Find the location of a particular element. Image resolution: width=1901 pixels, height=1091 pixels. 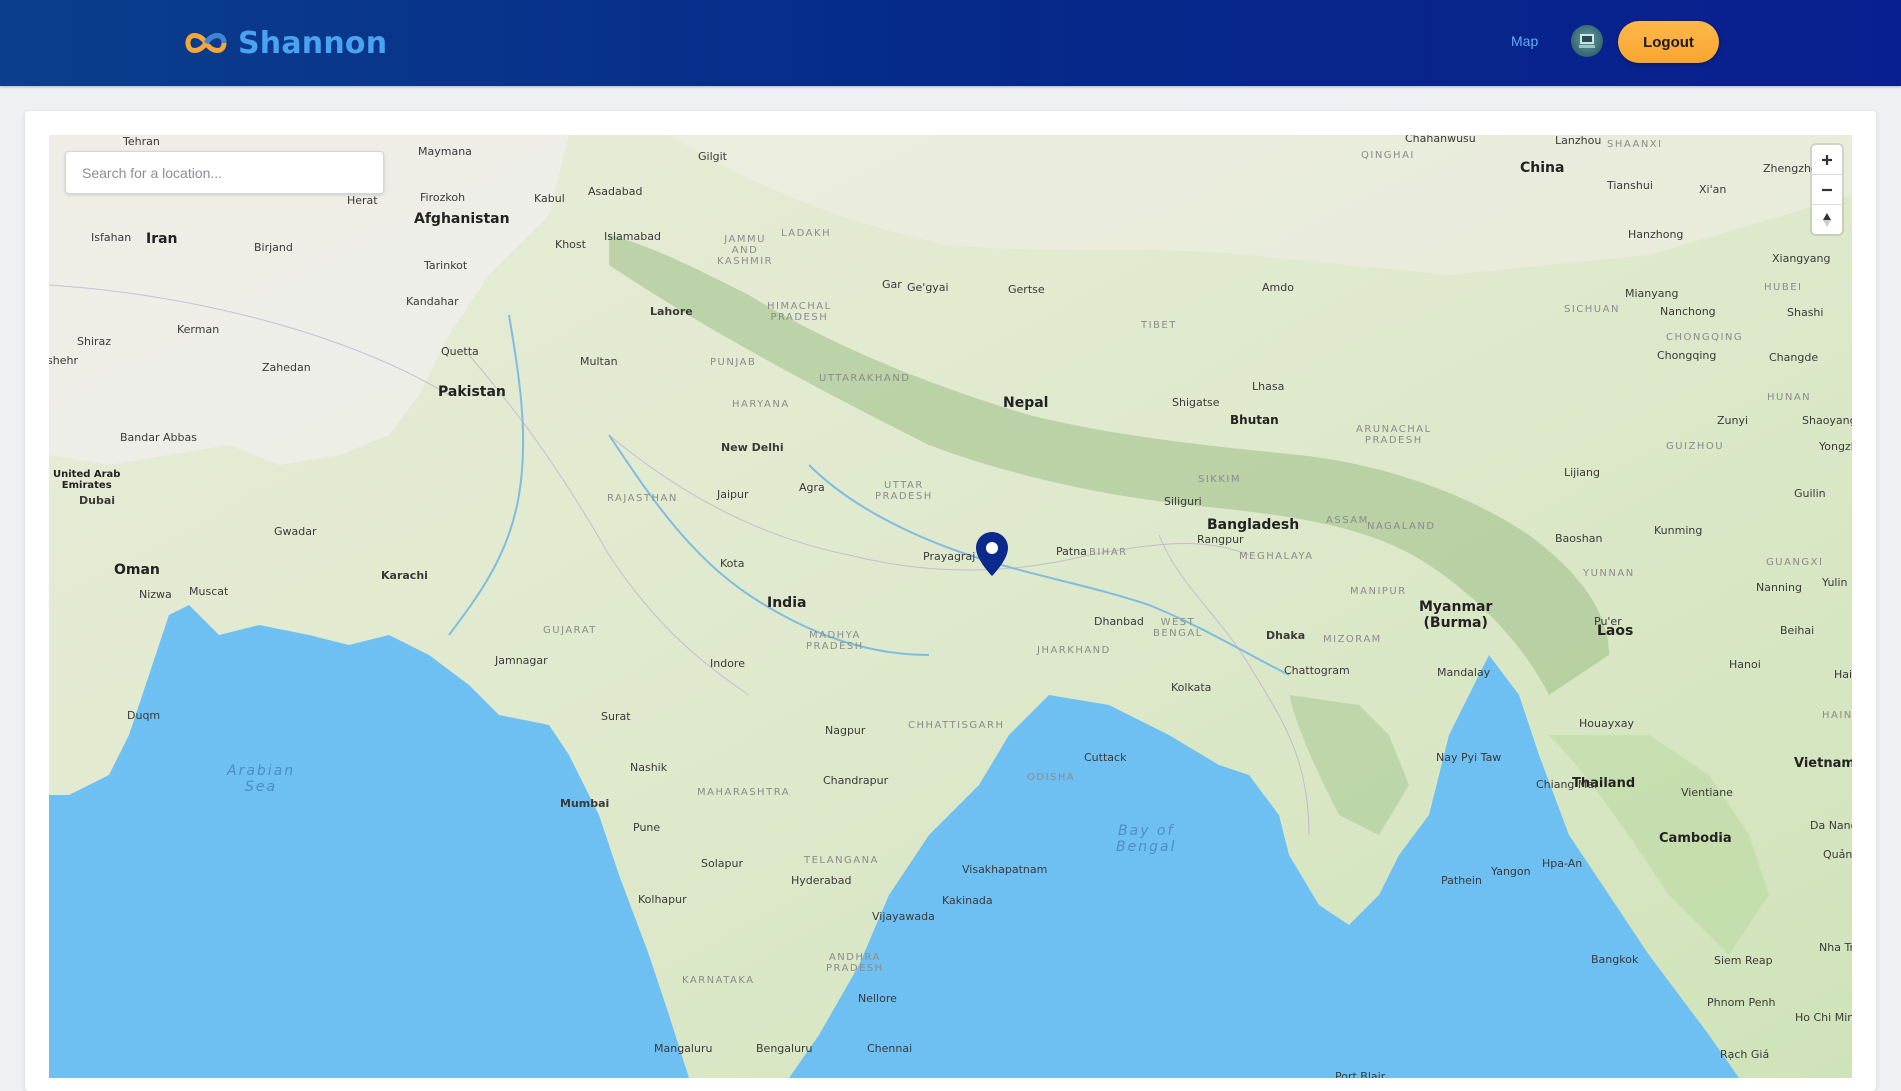

region-label-line: JAMMU is located at coordinates (745, 239).